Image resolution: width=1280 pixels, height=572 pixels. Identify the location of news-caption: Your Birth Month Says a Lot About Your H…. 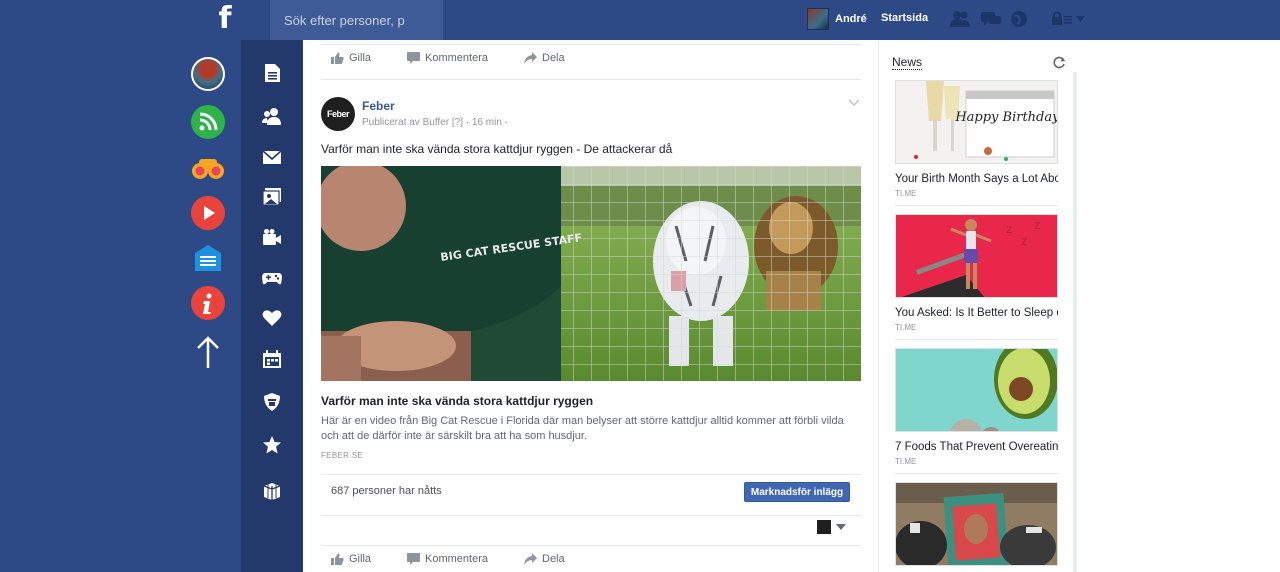
(976, 179).